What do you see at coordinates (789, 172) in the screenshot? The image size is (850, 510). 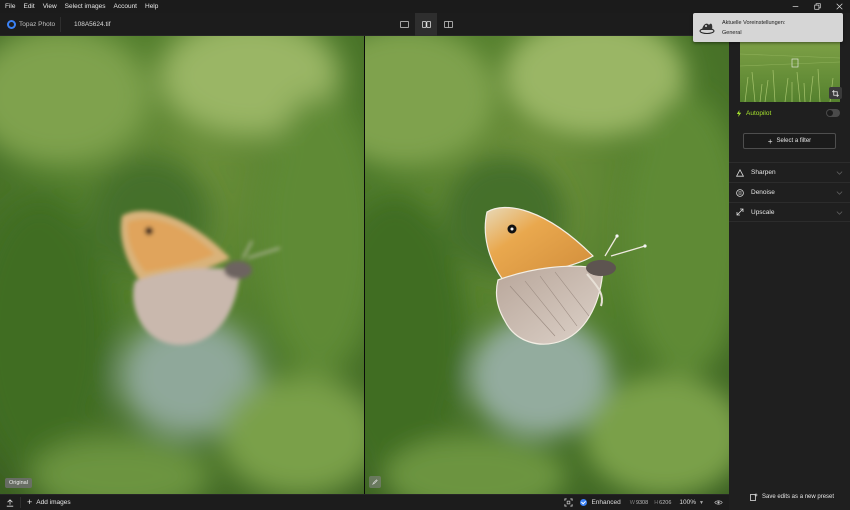 I see `filter-sharpen: Sharpen` at bounding box center [789, 172].